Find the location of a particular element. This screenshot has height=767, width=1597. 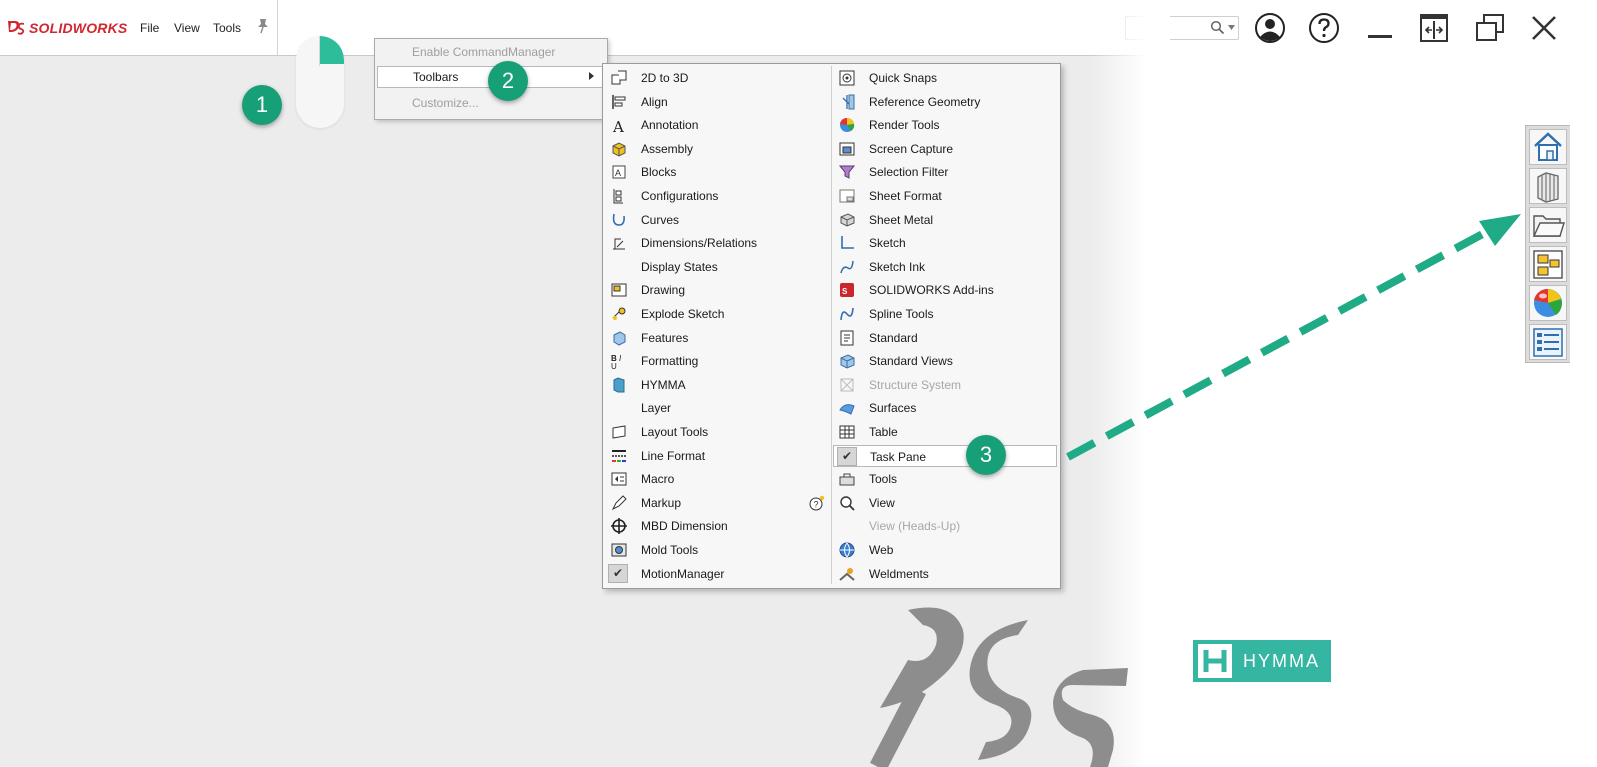

tab-custom-properties is located at coordinates (1548, 342).